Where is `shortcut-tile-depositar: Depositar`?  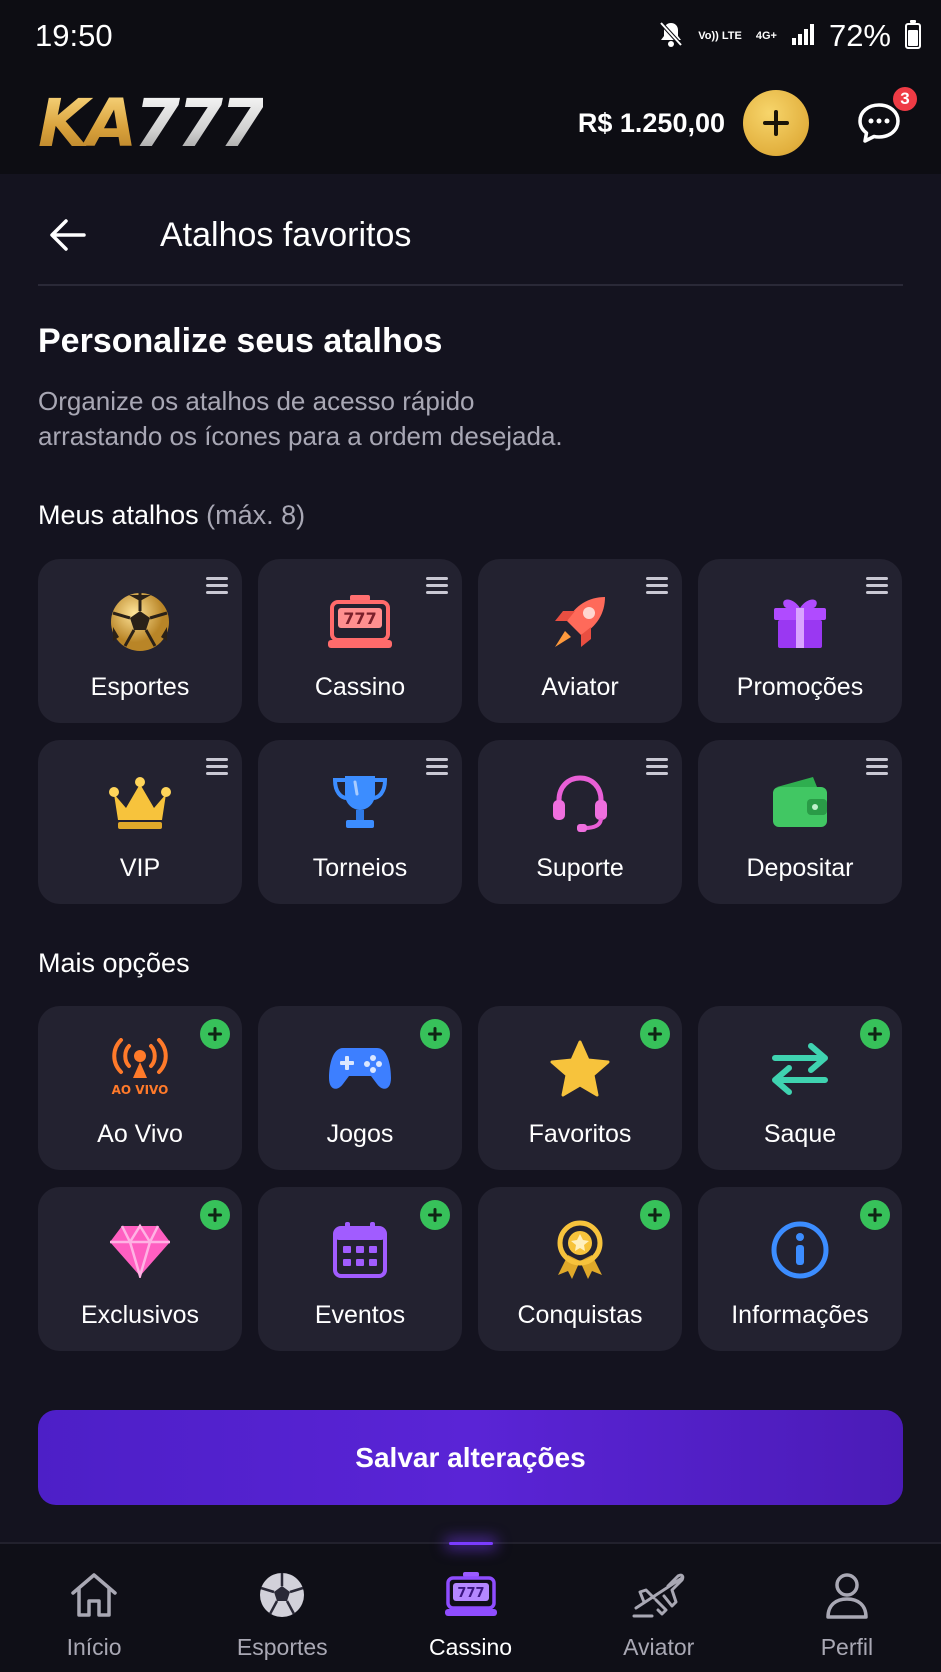
shortcut-tile-depositar: Depositar is located at coordinates (800, 822).